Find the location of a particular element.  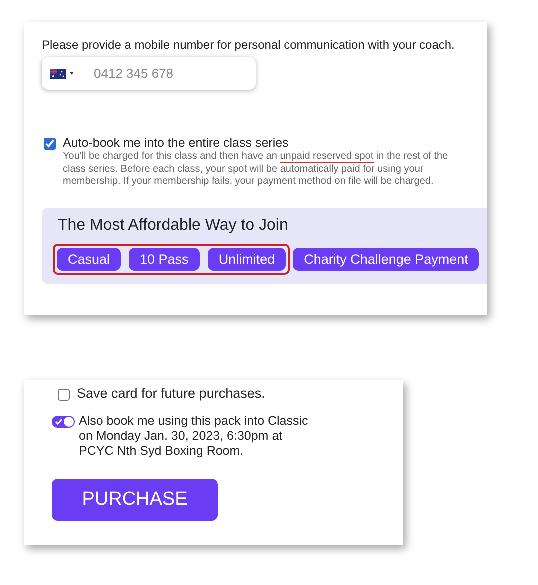

description-text: You'll be charged for this class and then have an unpaid reserved spot in the rest of the class series. Before each class, your spot will be automatically paid for using your membership. If your membership fails, your payment method on file will be charged. is located at coordinates (256, 169).